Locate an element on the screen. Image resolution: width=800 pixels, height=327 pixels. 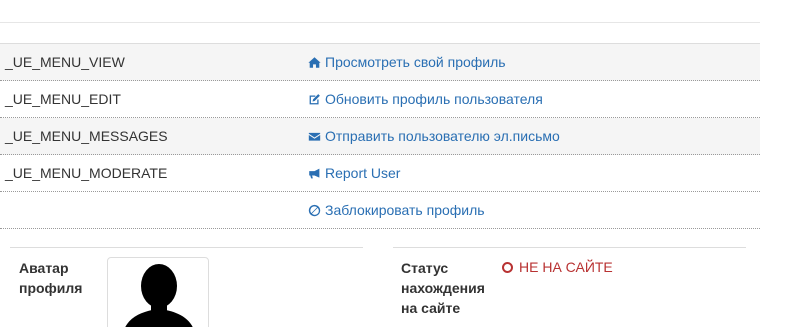
menu-key: _UE_MENU_MODERATE is located at coordinates (86, 173).